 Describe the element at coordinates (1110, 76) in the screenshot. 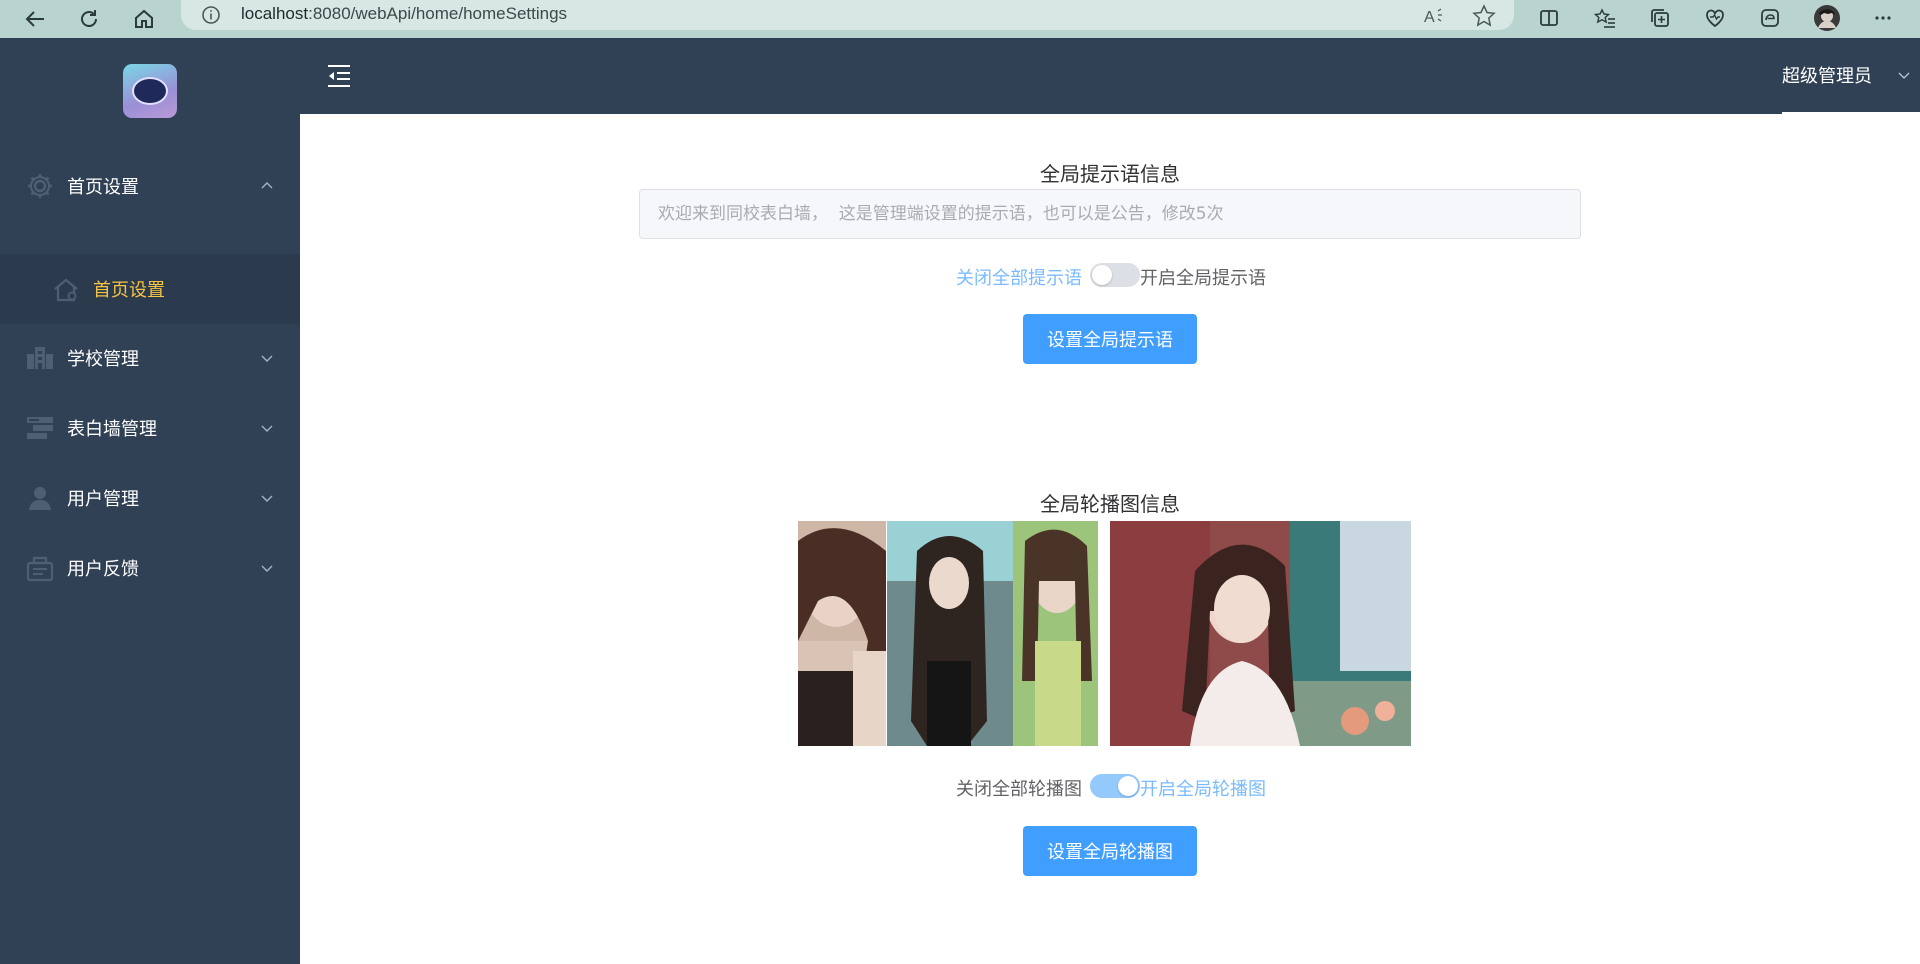

I see `top-header: 超级管理员` at that location.